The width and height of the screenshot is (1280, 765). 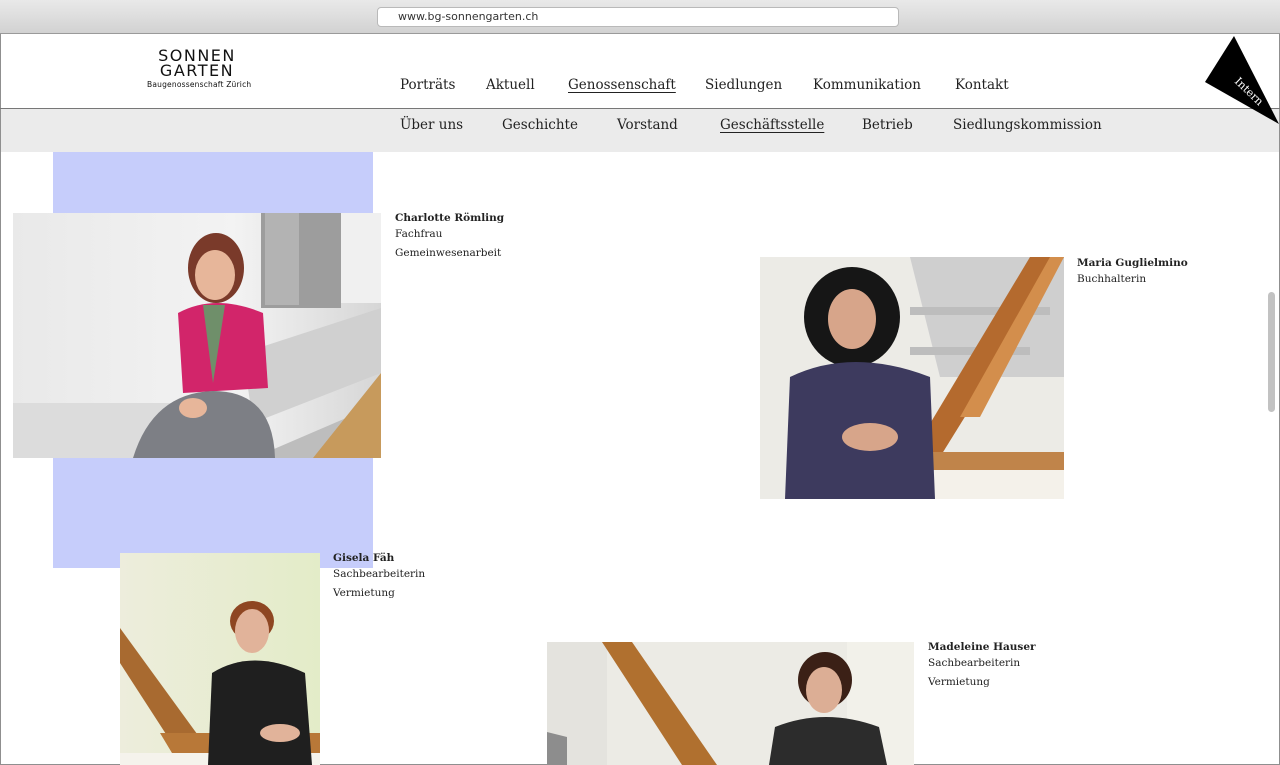 What do you see at coordinates (448, 253) in the screenshot?
I see `staff-department: Gemeinwesenarbeit` at bounding box center [448, 253].